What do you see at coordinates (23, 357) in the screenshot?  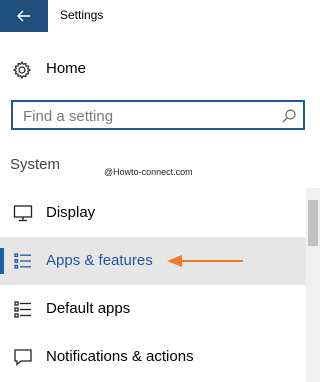 I see `notification-icon` at bounding box center [23, 357].